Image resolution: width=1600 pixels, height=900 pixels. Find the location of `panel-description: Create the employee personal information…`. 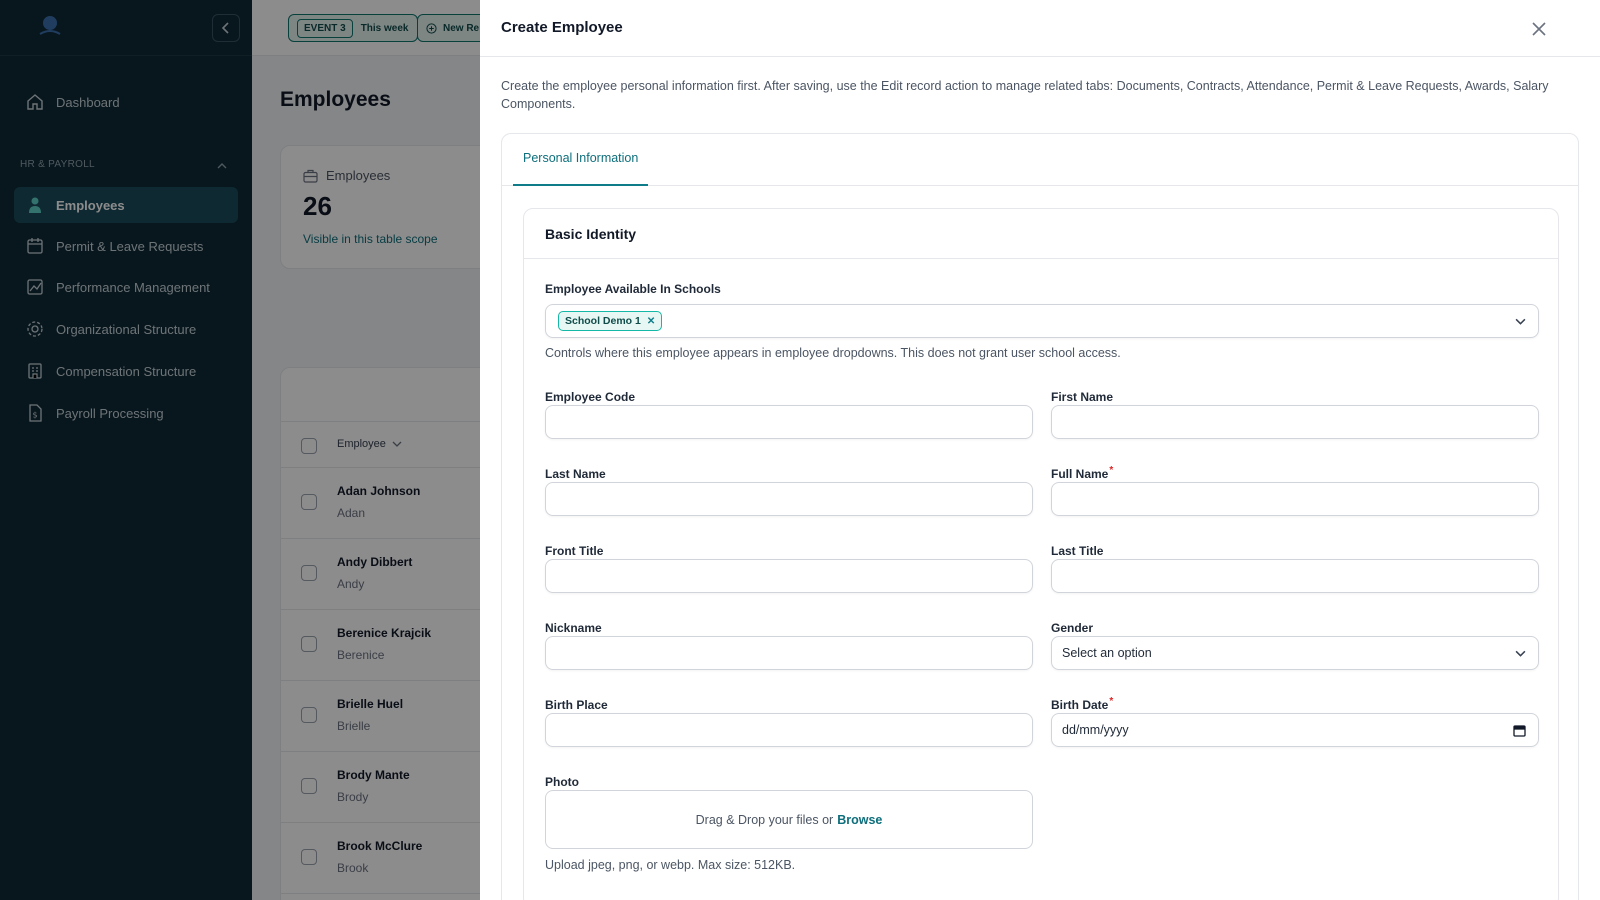

panel-description: Create the employee personal information… is located at coordinates (1025, 95).